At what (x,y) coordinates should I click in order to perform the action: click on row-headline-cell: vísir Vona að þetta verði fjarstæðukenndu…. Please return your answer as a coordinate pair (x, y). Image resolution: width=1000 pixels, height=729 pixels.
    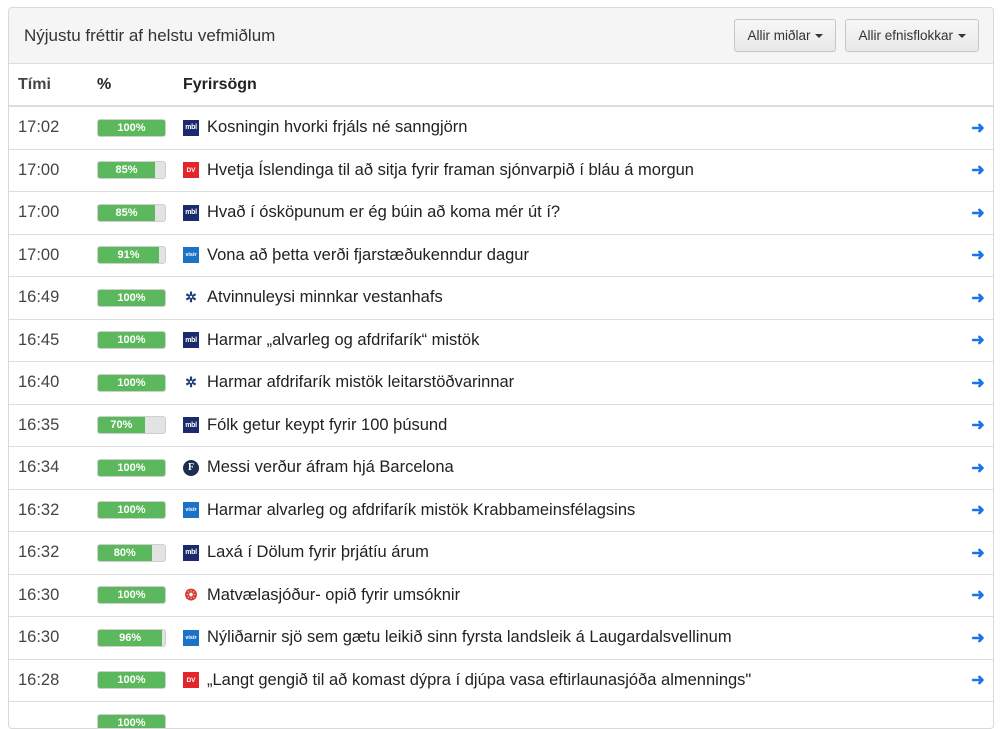
    Looking at the image, I should click on (573, 255).